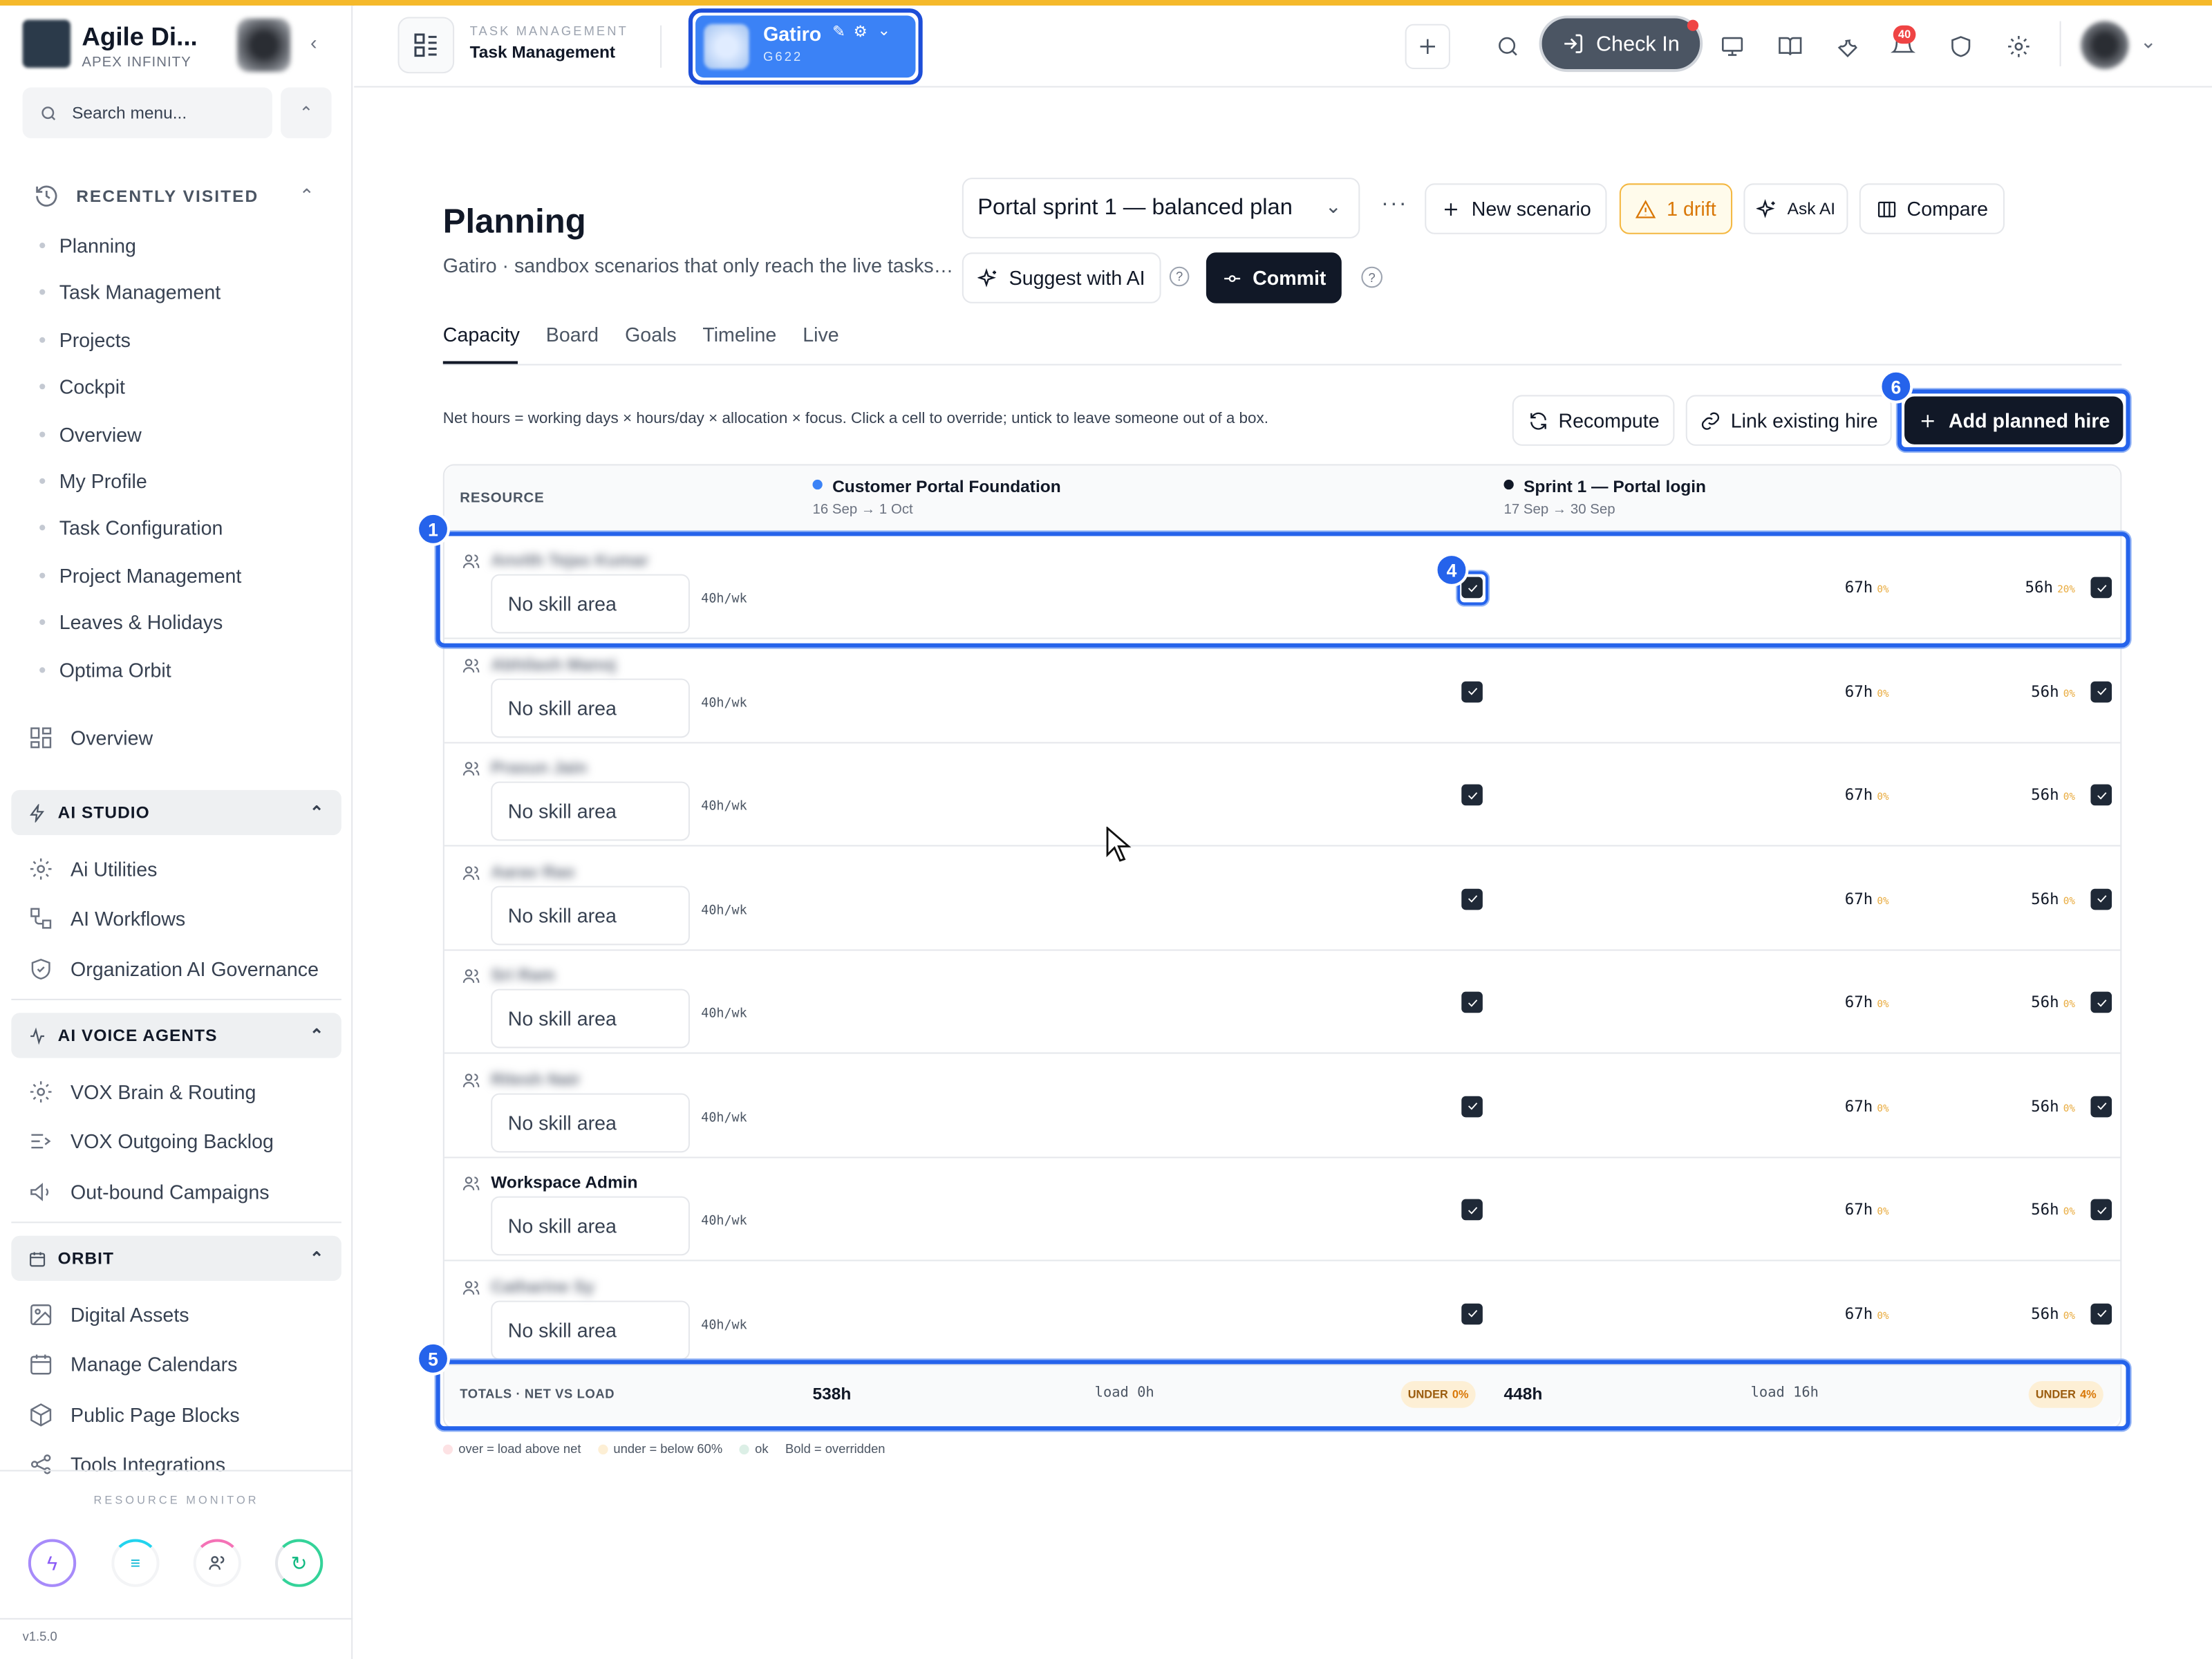  Describe the element at coordinates (299, 1563) in the screenshot. I see `sync-monitor-icon: ↻` at that location.